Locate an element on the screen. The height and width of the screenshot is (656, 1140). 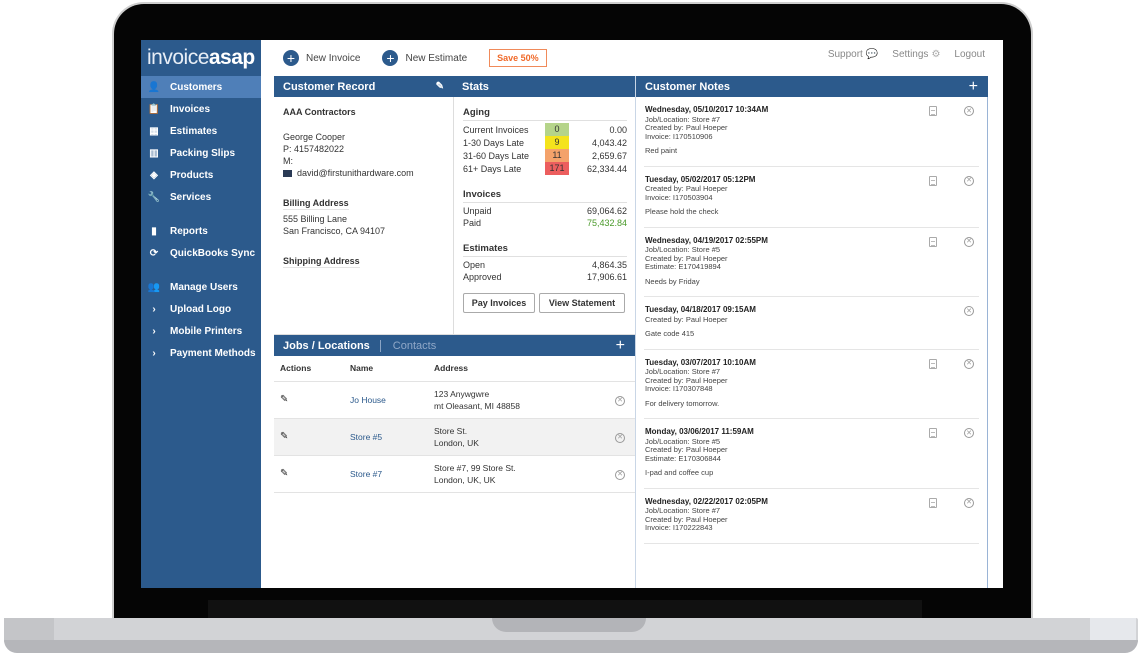
open-row: Open 4,864.35 is located at coordinates (545, 265).